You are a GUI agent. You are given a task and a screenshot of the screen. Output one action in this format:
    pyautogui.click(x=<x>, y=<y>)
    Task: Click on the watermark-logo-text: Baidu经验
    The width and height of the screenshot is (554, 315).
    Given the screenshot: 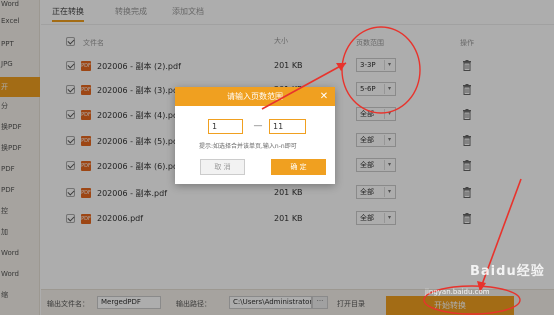 What is the action you would take?
    pyautogui.click(x=507, y=271)
    